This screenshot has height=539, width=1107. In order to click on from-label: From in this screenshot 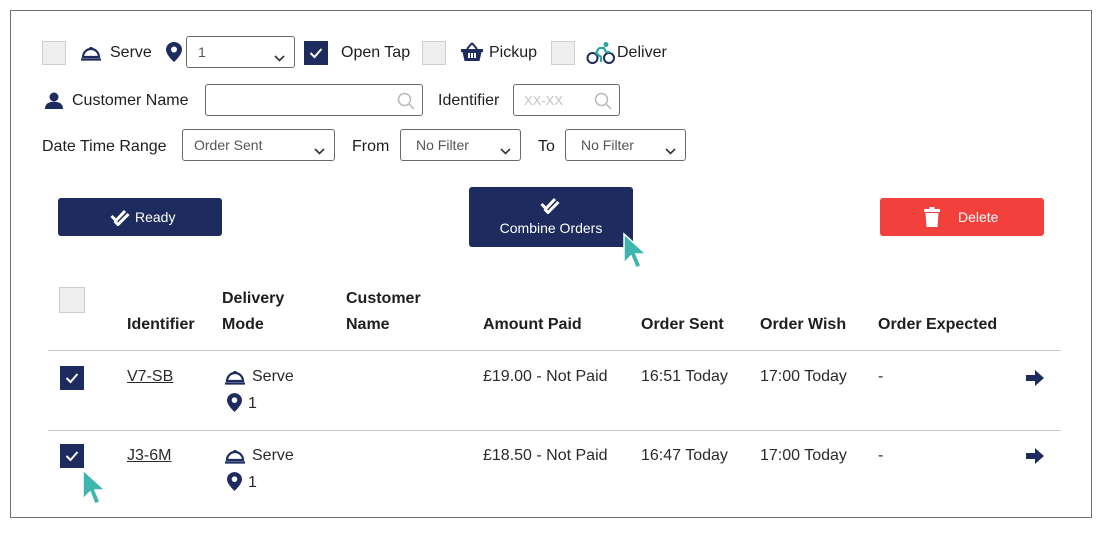, I will do `click(371, 146)`.